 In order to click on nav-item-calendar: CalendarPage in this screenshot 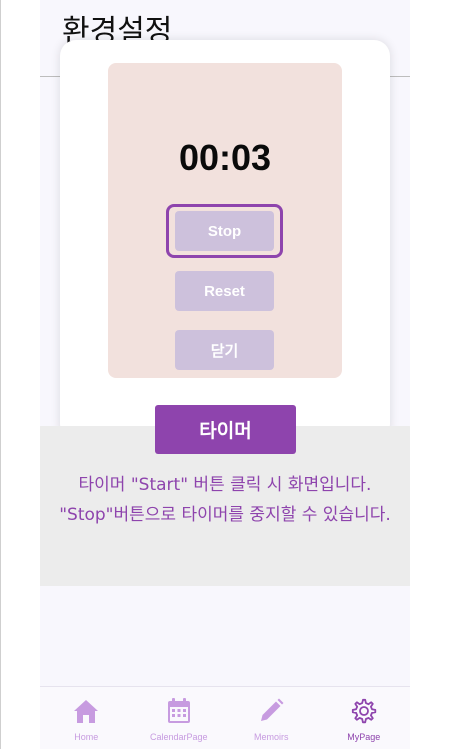, I will do `click(179, 718)`.